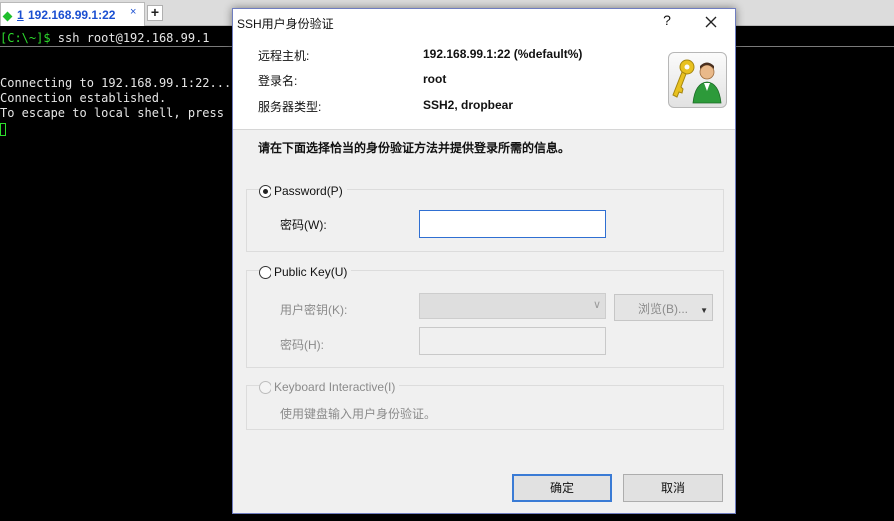 This screenshot has height=521, width=894. What do you see at coordinates (314, 310) in the screenshot?
I see `user-key-label: 用户密钥(K):` at bounding box center [314, 310].